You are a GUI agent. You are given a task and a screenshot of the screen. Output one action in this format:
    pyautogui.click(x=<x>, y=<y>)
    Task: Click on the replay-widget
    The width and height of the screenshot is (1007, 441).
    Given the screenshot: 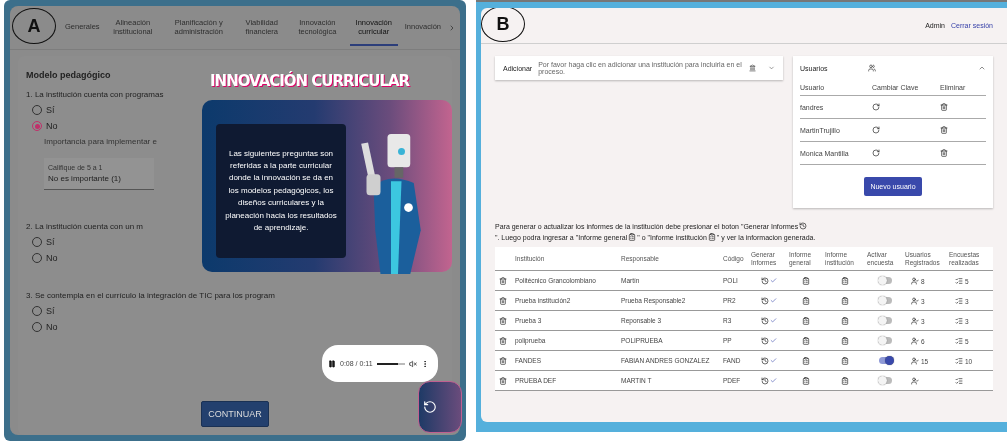 What is the action you would take?
    pyautogui.click(x=440, y=407)
    